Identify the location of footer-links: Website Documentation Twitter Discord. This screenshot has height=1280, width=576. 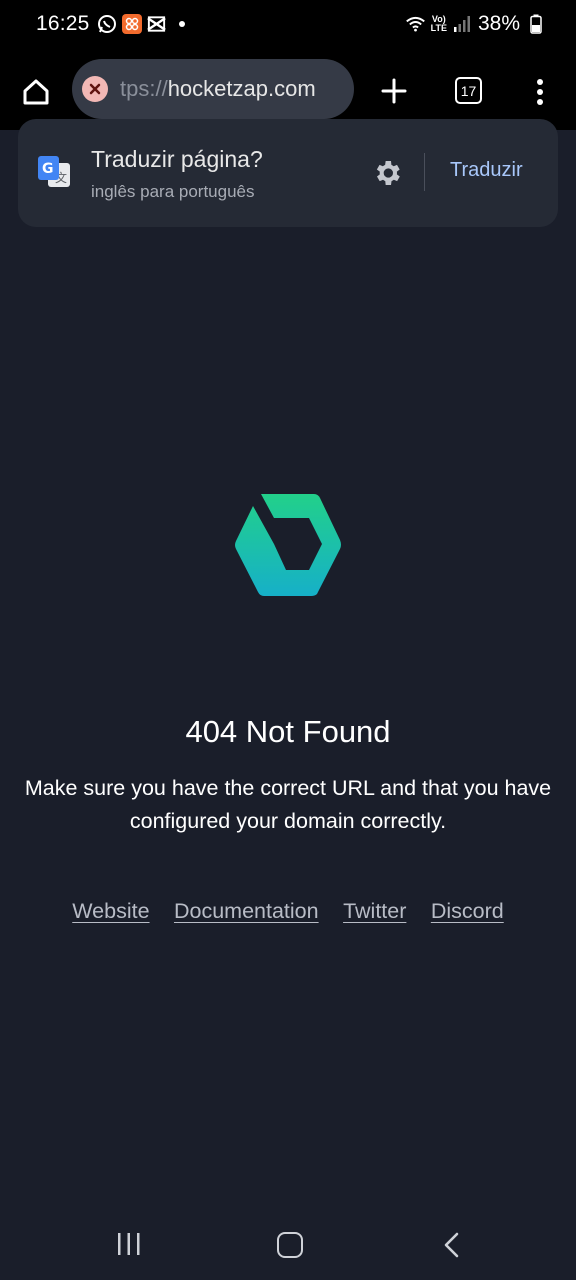
(288, 911).